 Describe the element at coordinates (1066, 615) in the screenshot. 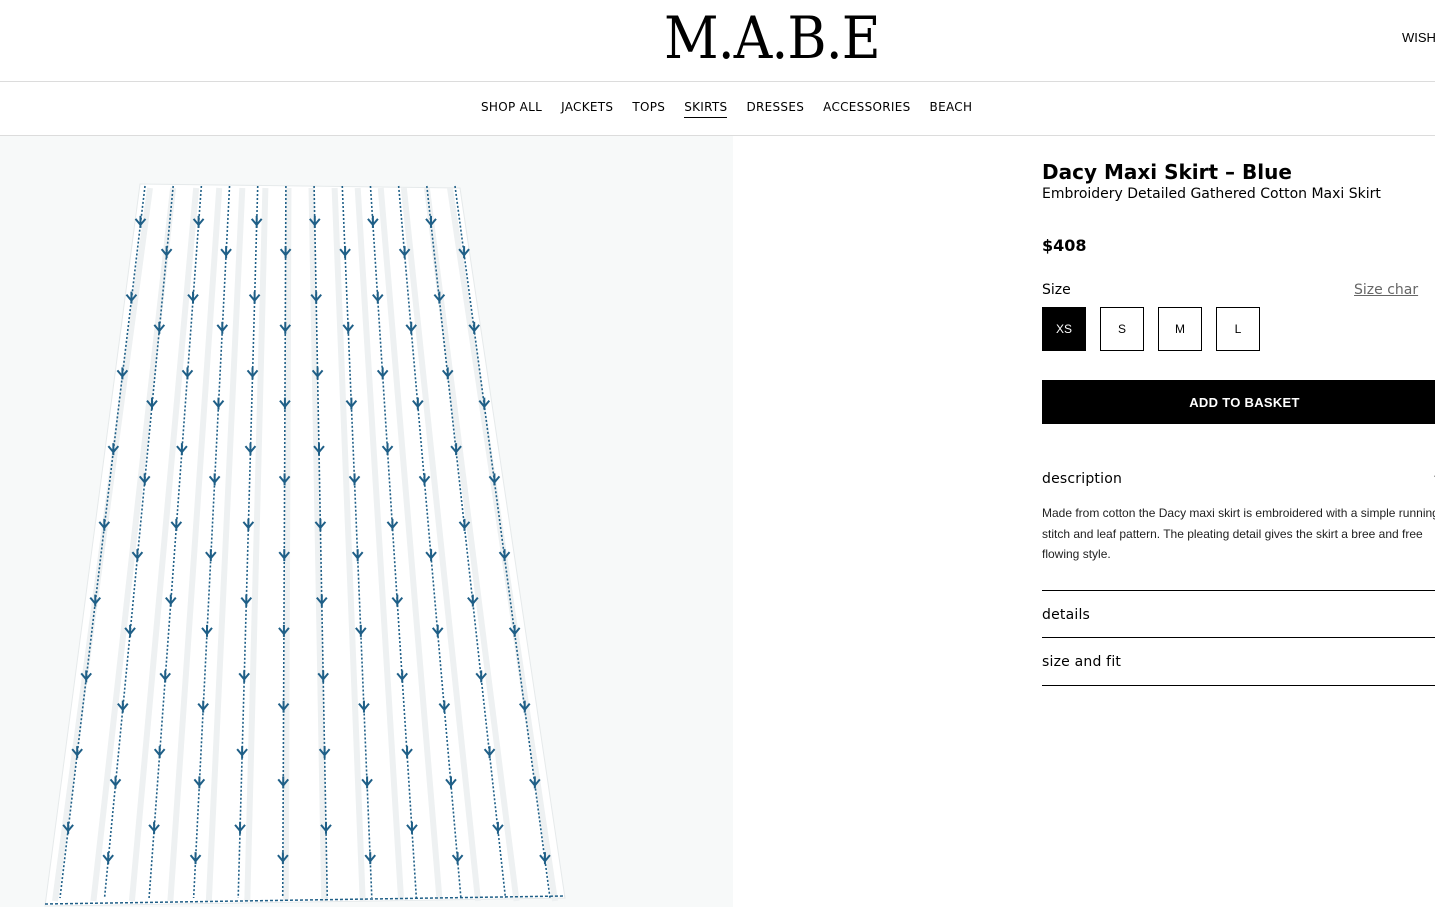

I see `accordion-details-label: details` at that location.